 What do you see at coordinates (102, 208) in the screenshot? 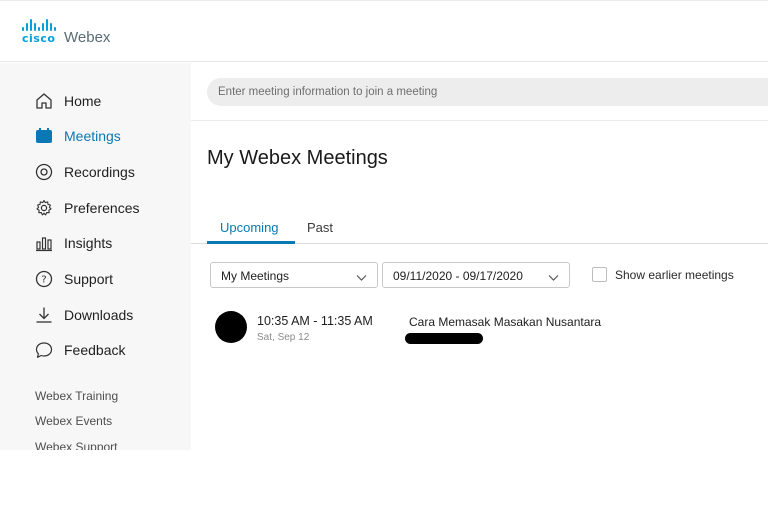
I see `sidebar-item-label: Preferences` at bounding box center [102, 208].